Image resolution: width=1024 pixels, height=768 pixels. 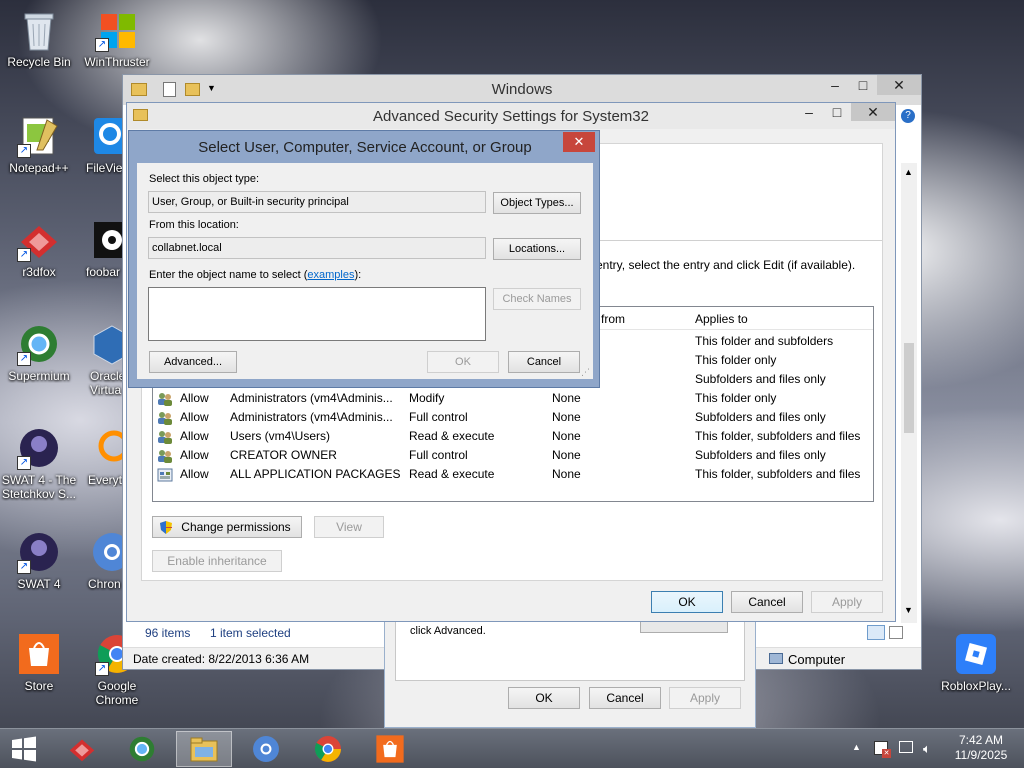 I want to click on properties-apply-button: Apply, so click(x=705, y=698).